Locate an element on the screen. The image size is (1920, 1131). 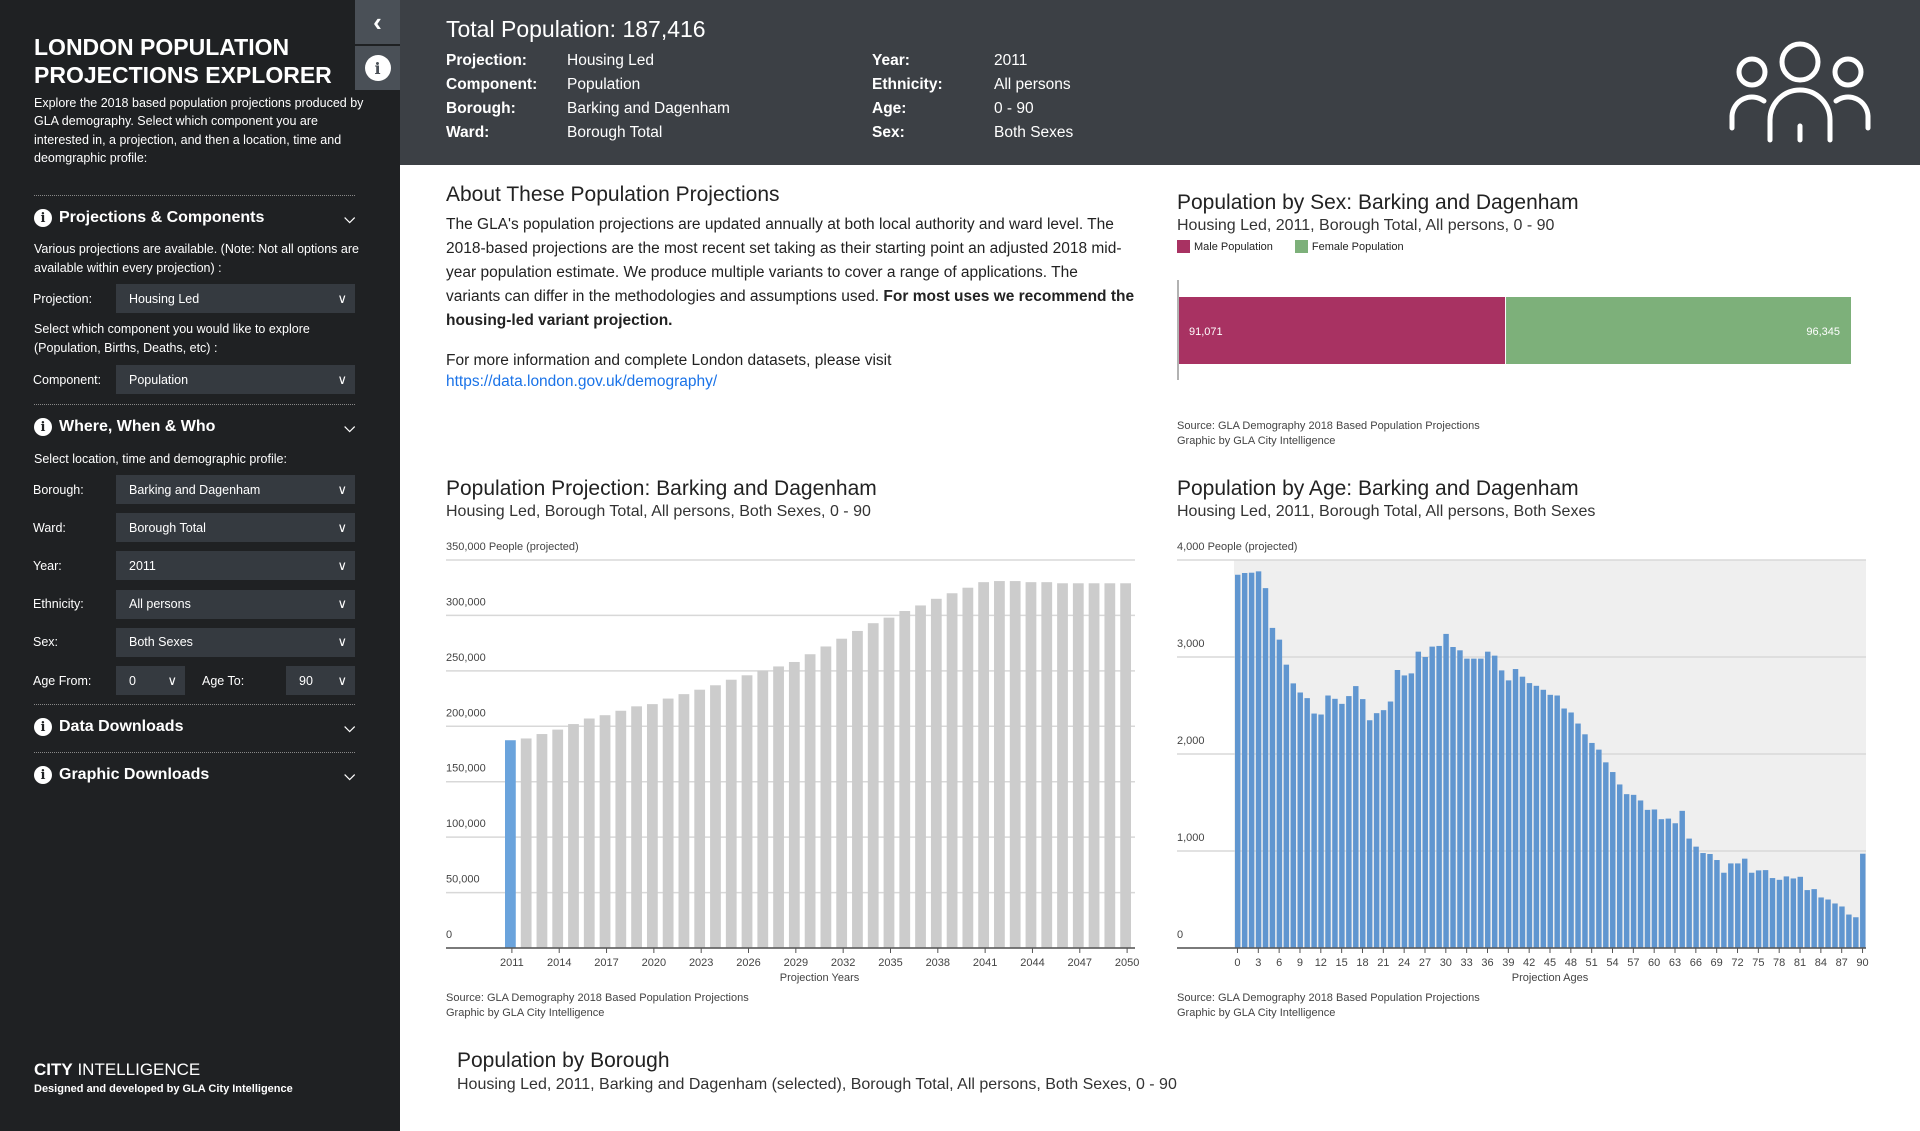
people-icon is located at coordinates (1800, 92).